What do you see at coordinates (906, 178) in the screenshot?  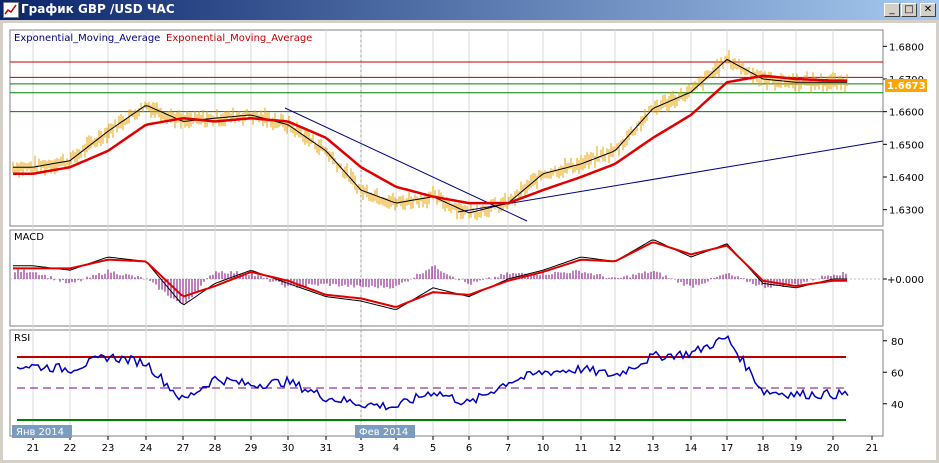 I see `price-tick-label: 1.6400` at bounding box center [906, 178].